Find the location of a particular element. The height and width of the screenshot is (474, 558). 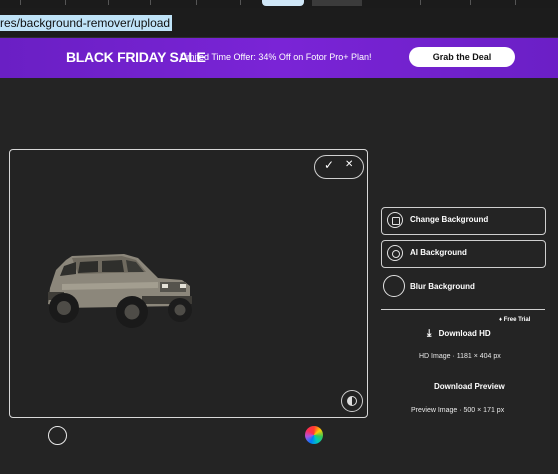

car-image is located at coordinates (120, 291).